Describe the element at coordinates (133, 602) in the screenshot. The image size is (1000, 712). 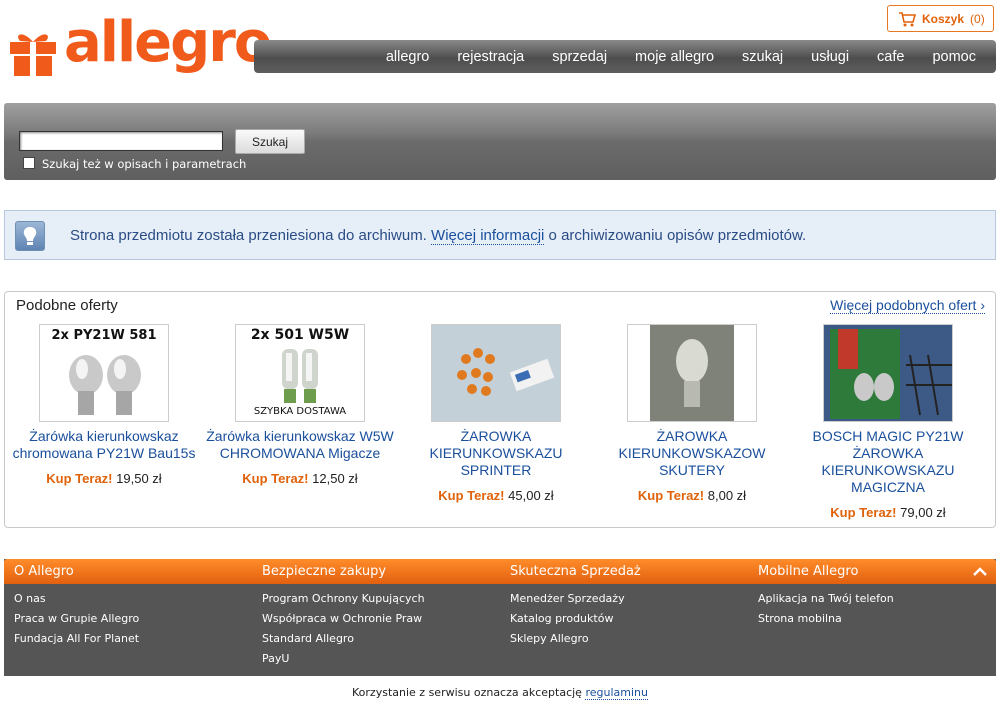
I see `footer-link: O nas` at that location.